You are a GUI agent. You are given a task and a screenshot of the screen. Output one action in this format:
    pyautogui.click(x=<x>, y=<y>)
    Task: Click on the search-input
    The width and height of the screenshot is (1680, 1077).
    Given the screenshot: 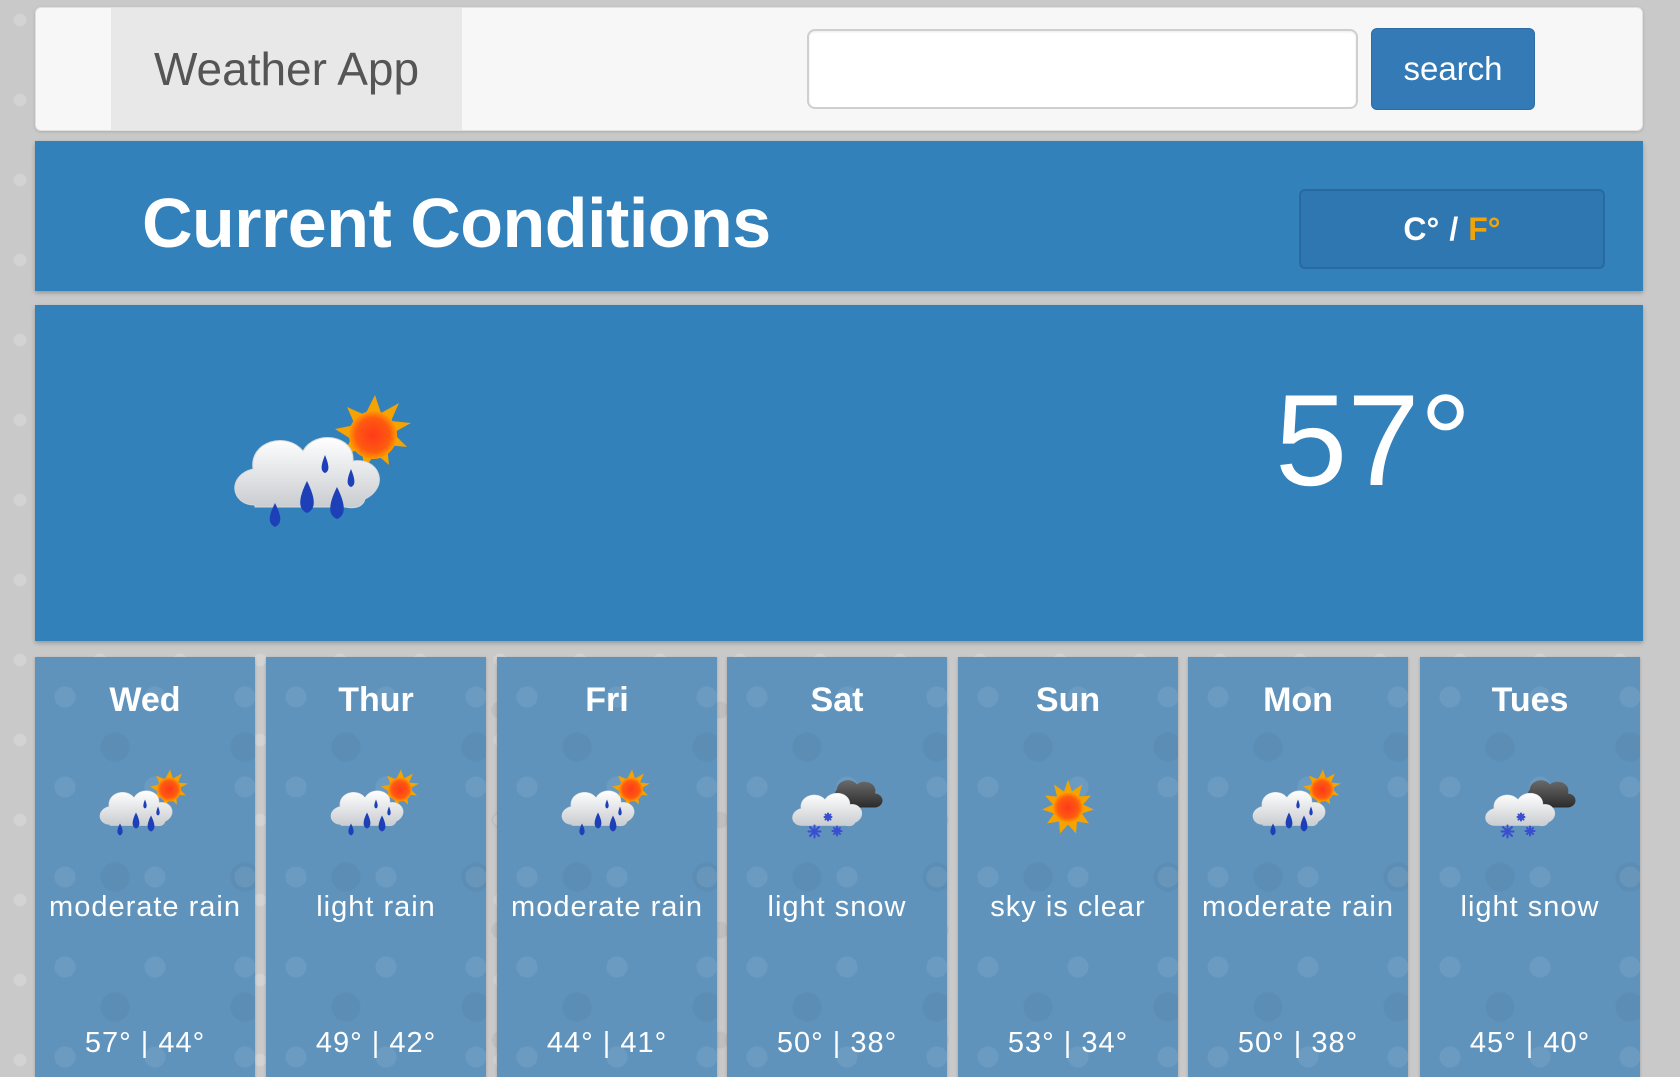 What is the action you would take?
    pyautogui.click(x=1082, y=69)
    